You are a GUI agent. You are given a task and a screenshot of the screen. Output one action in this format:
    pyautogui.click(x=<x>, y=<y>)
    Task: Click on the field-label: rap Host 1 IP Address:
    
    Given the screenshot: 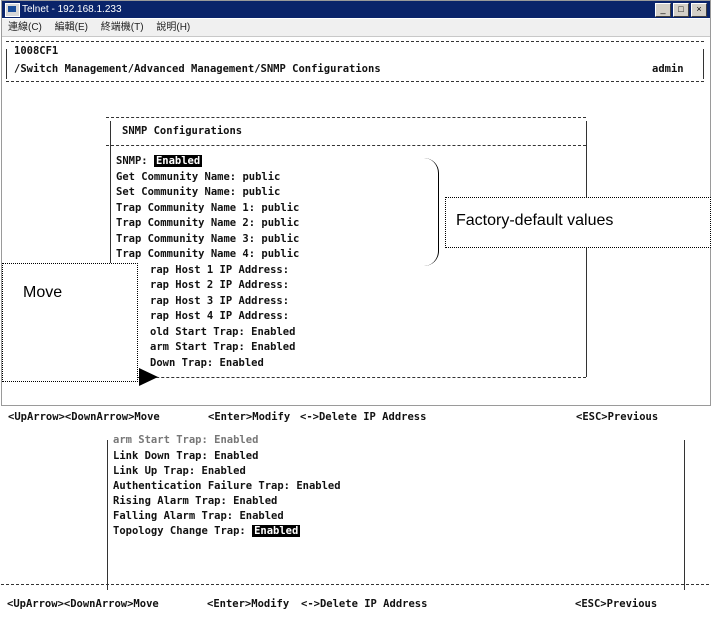 What is the action you would take?
    pyautogui.click(x=220, y=269)
    